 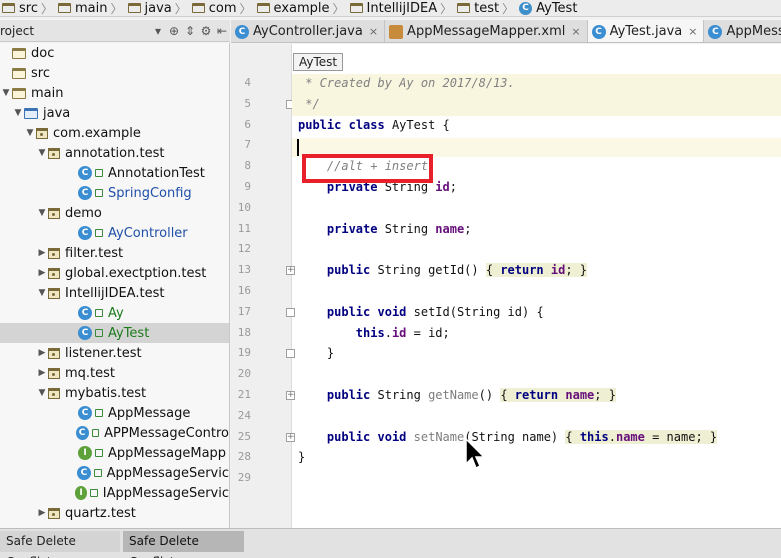 What do you see at coordinates (477, 8) in the screenshot?
I see `breadcrumb-item: test` at bounding box center [477, 8].